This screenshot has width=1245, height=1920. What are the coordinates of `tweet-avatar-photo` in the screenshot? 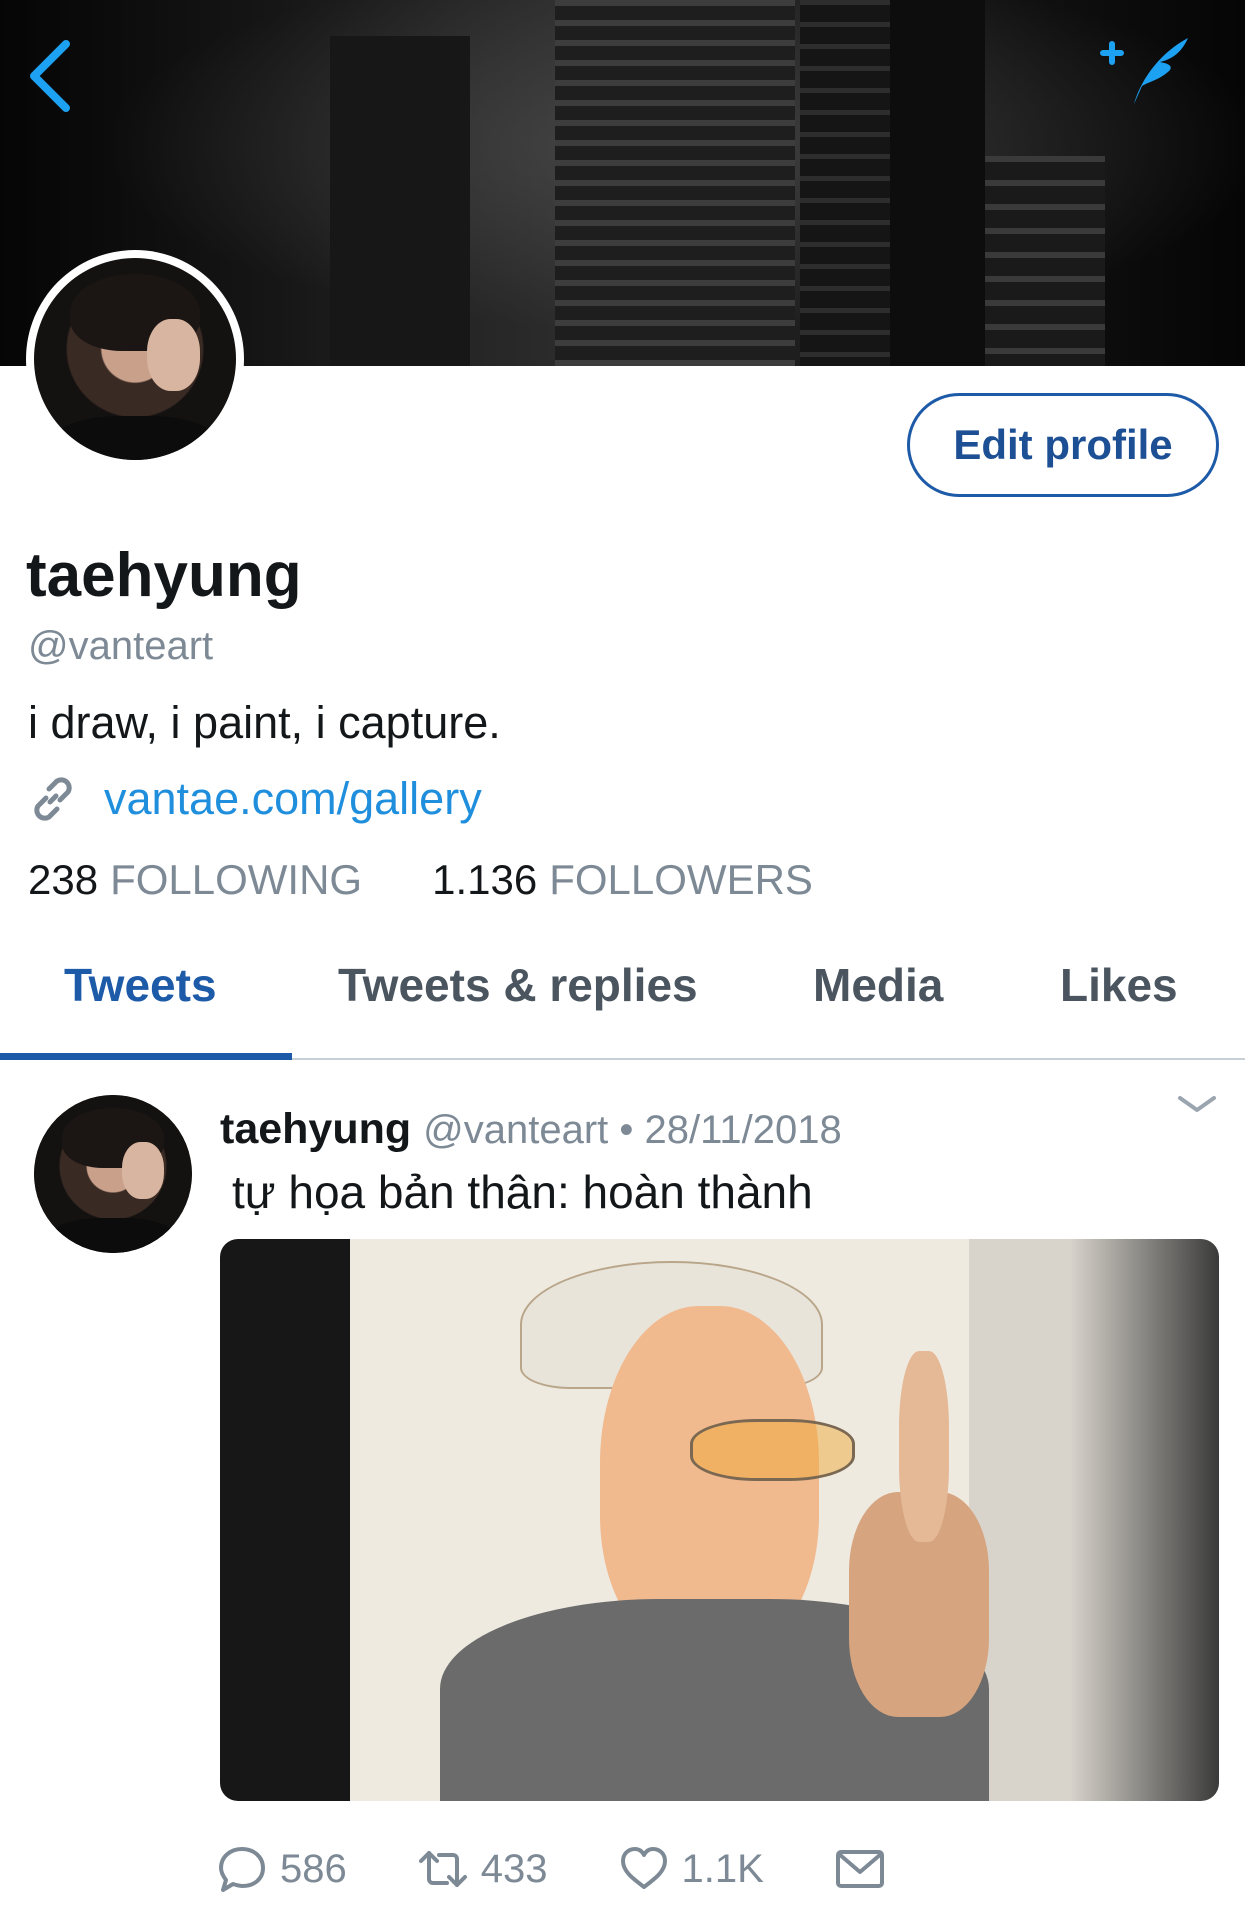 It's located at (113, 1174).